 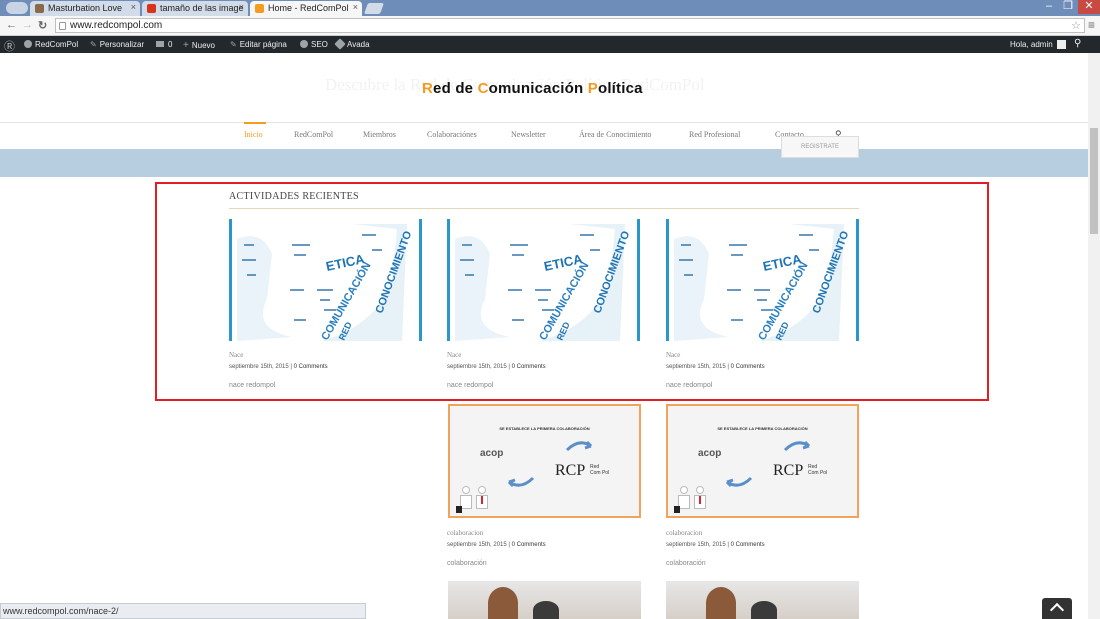 What do you see at coordinates (820, 147) in the screenshot?
I see `registrate-button: REGISTRATE` at bounding box center [820, 147].